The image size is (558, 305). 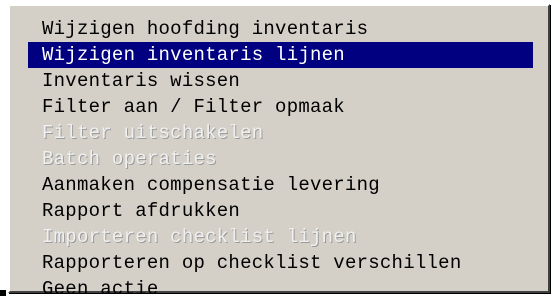 What do you see at coordinates (3, 293) in the screenshot?
I see `window-corner-mark` at bounding box center [3, 293].